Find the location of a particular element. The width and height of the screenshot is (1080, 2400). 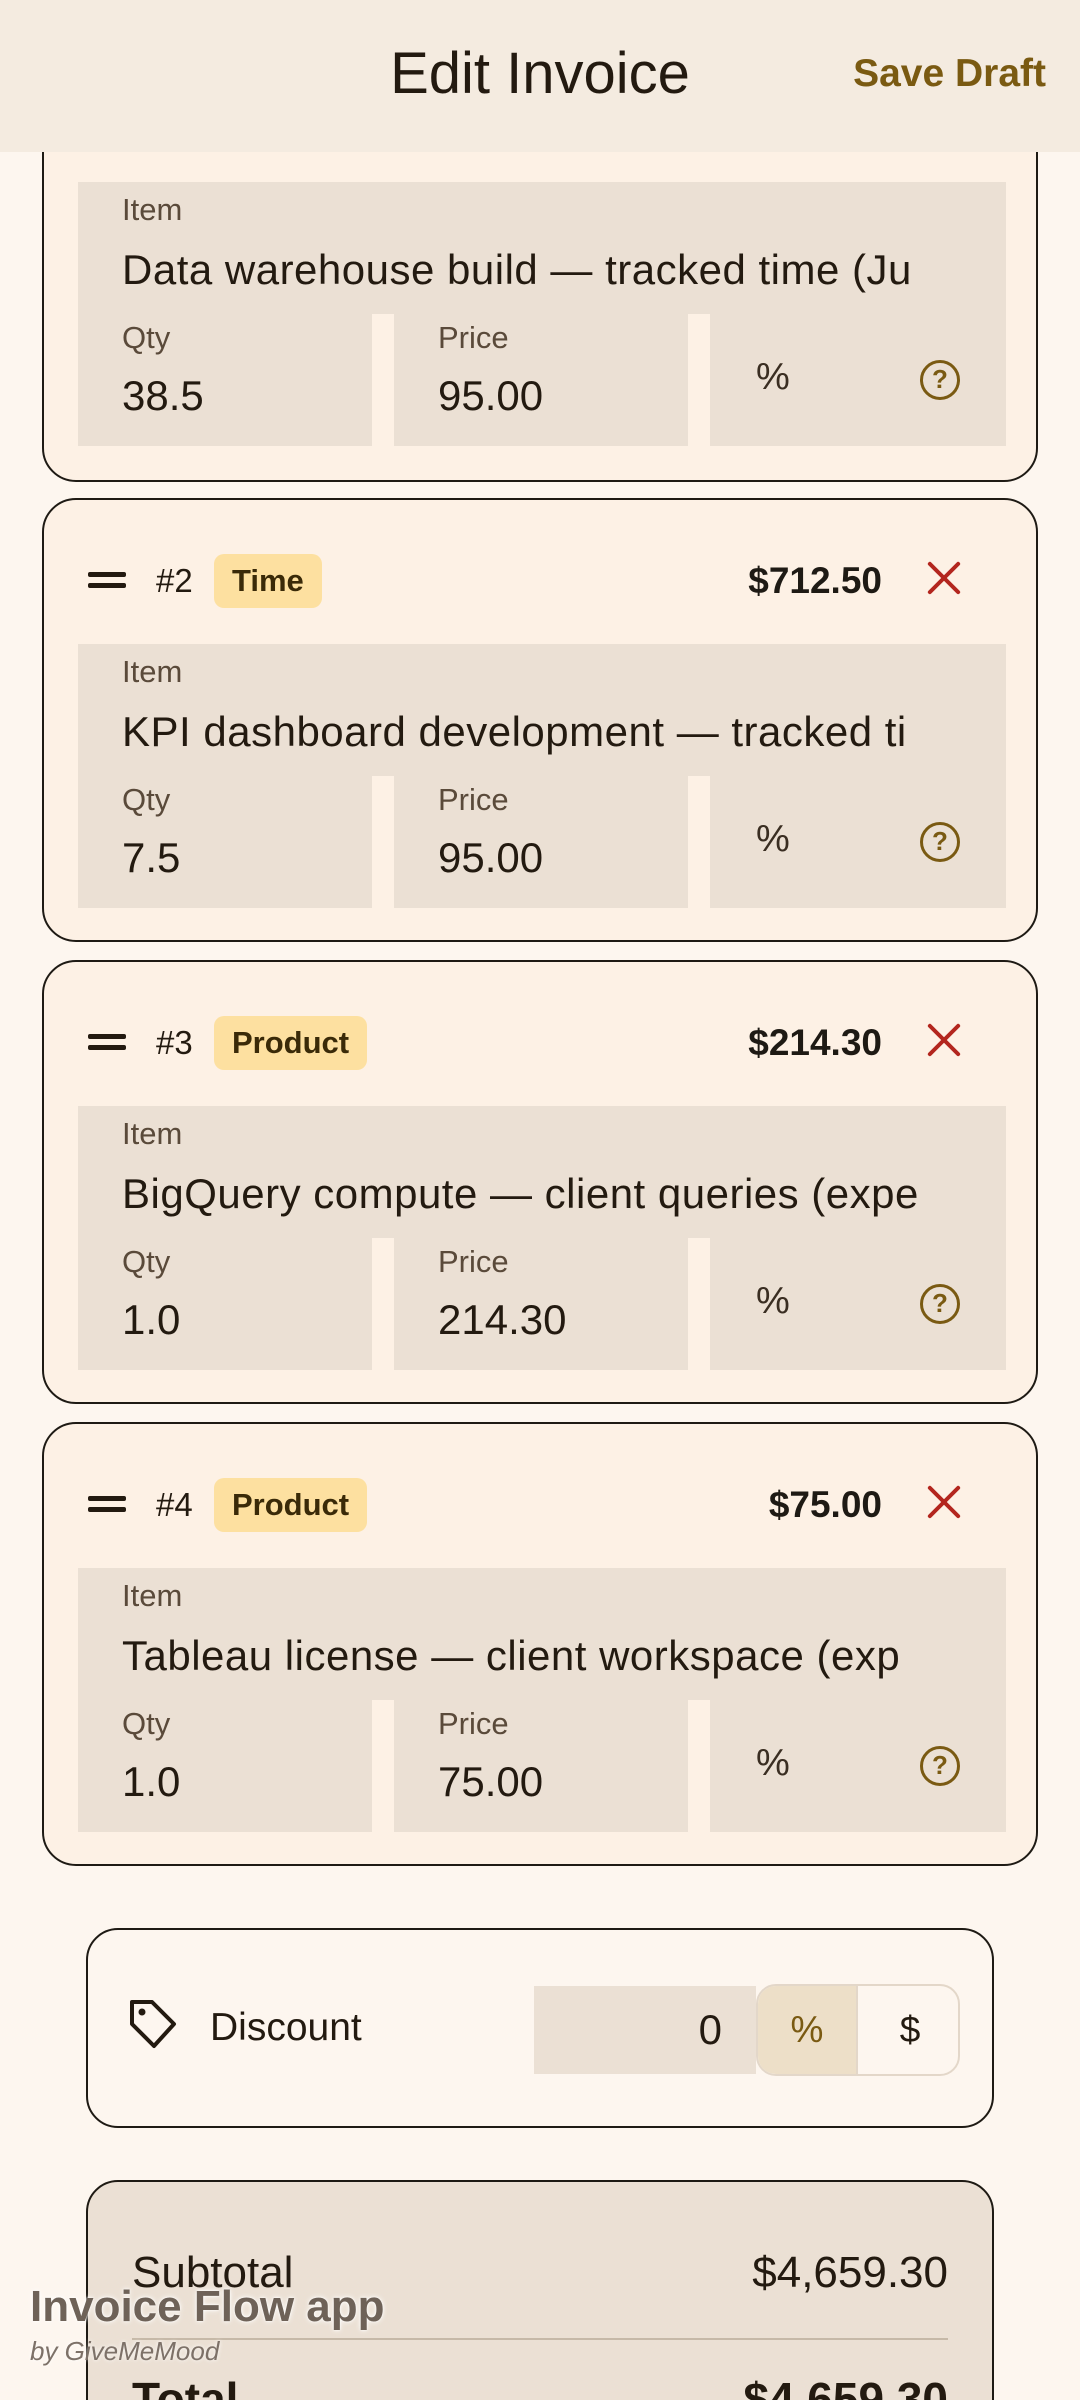

app-watermark: Invoice Flow app by GiveMeMood is located at coordinates (207, 2324).